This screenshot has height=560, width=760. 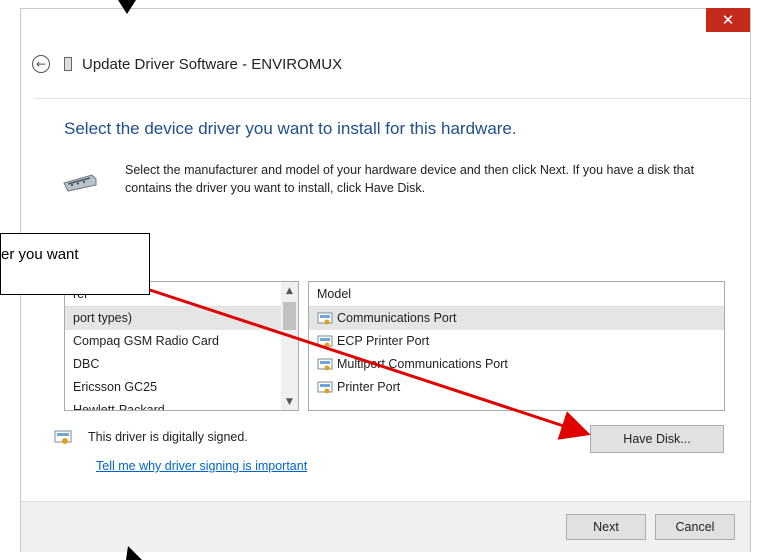 What do you see at coordinates (289, 316) in the screenshot?
I see `scroll-thumb` at bounding box center [289, 316].